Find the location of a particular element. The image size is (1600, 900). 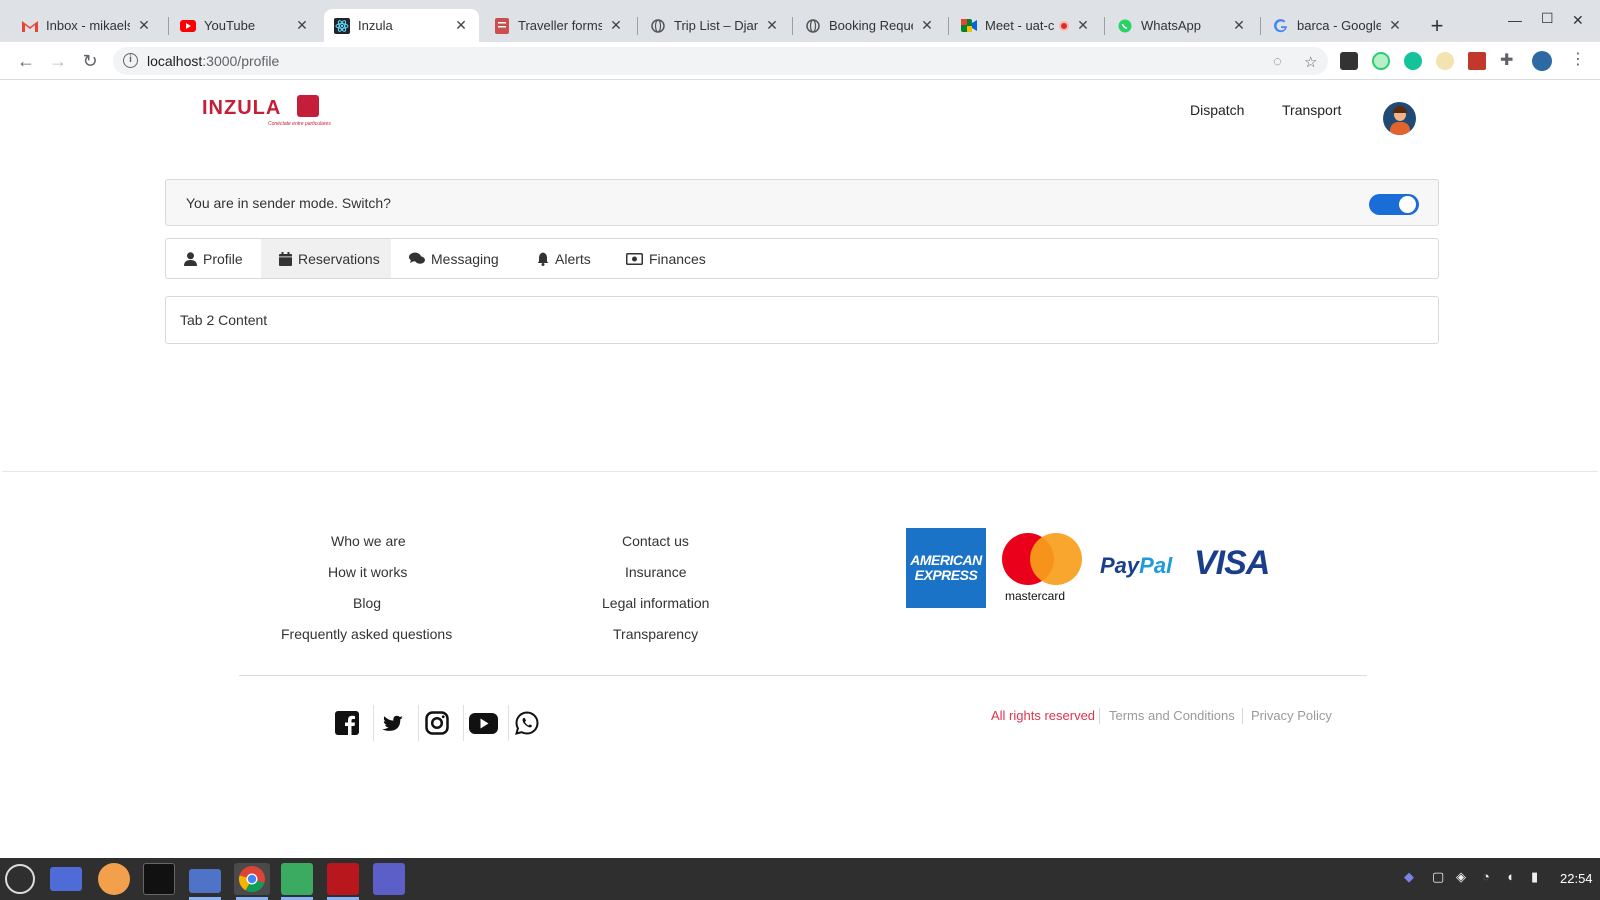

minimize-icon: — is located at coordinates (1515, 20).